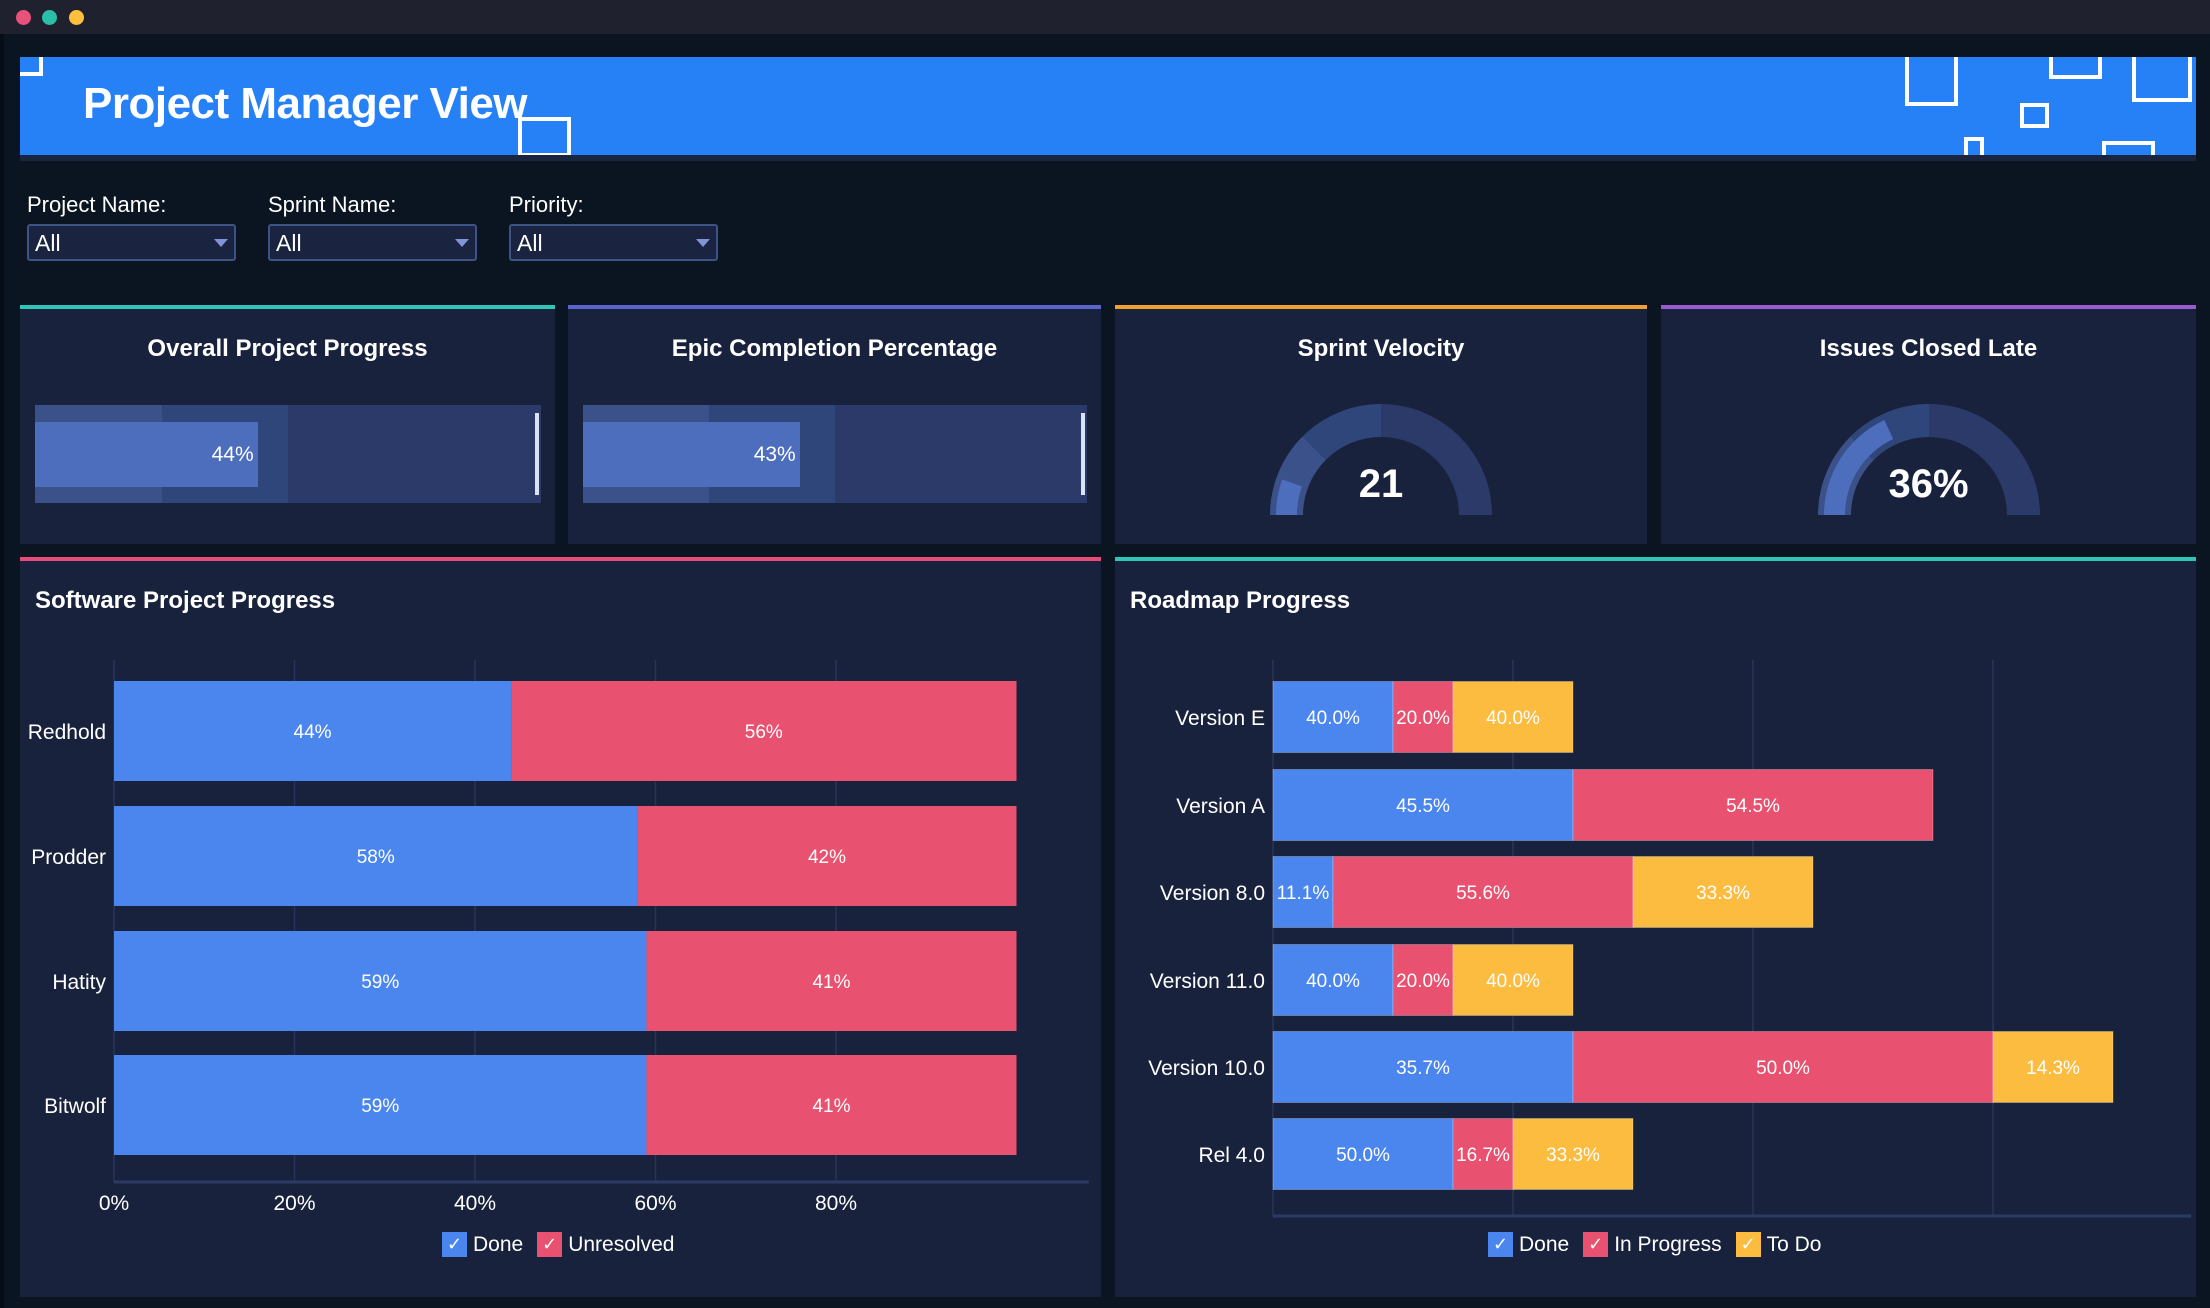  Describe the element at coordinates (1206, 1068) in the screenshot. I see `y-category-label: Version 10.0` at that location.